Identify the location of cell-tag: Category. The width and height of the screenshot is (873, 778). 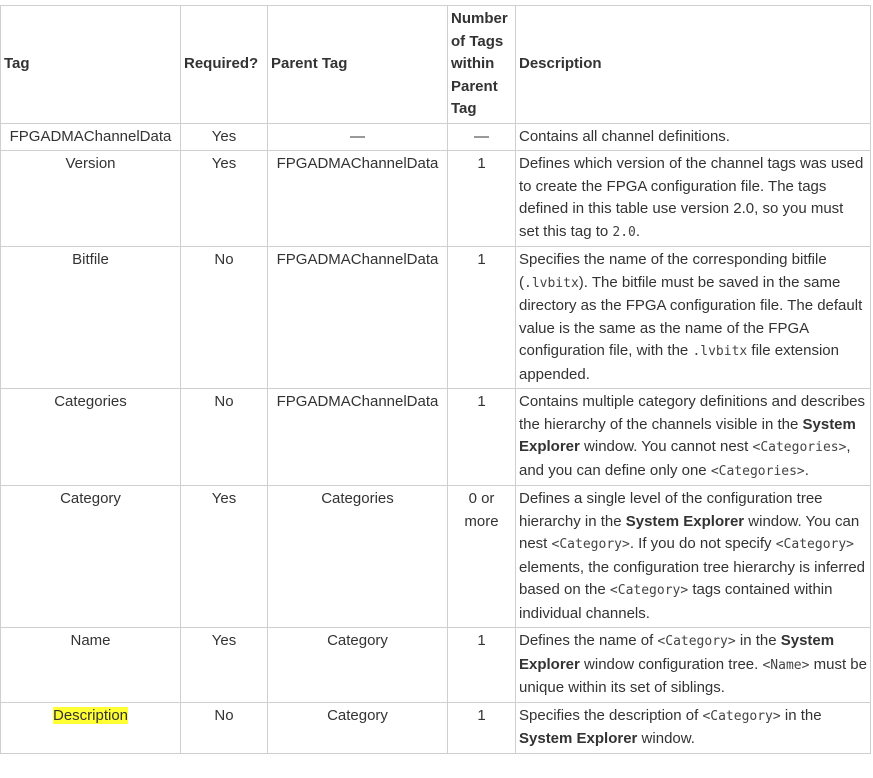
(90, 556).